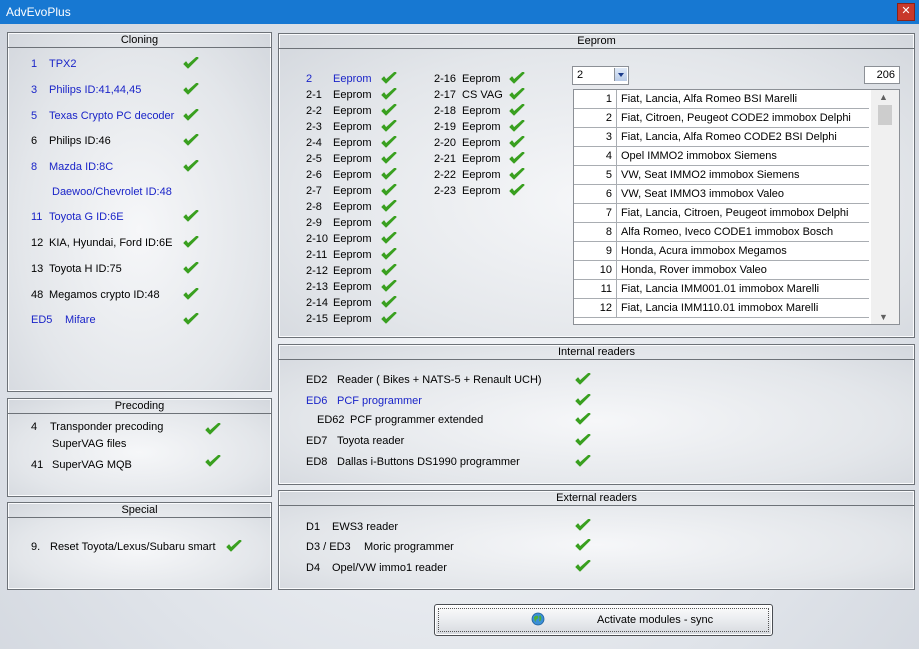 Image resolution: width=919 pixels, height=649 pixels. What do you see at coordinates (885, 115) in the screenshot?
I see `scroll-thumb` at bounding box center [885, 115].